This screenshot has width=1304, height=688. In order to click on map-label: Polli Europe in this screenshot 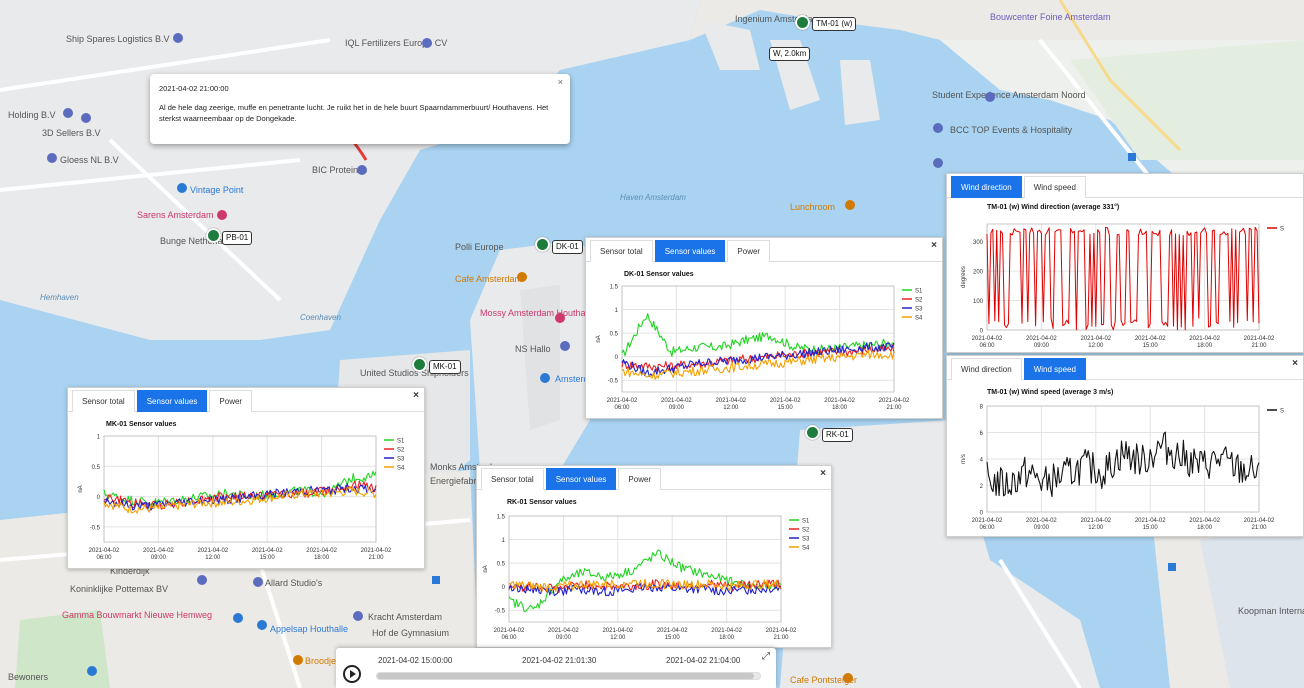, I will do `click(479, 247)`.